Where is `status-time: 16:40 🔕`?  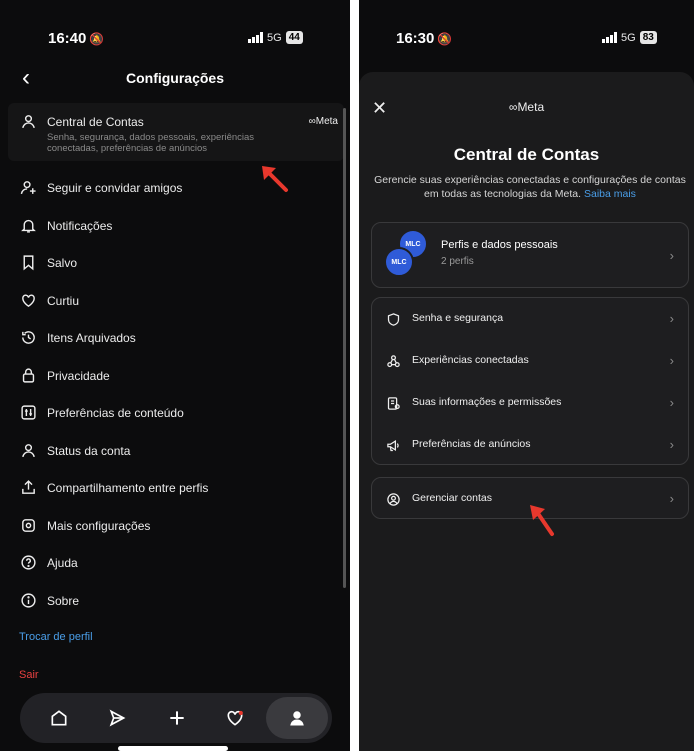 status-time: 16:40 🔕 is located at coordinates (76, 38).